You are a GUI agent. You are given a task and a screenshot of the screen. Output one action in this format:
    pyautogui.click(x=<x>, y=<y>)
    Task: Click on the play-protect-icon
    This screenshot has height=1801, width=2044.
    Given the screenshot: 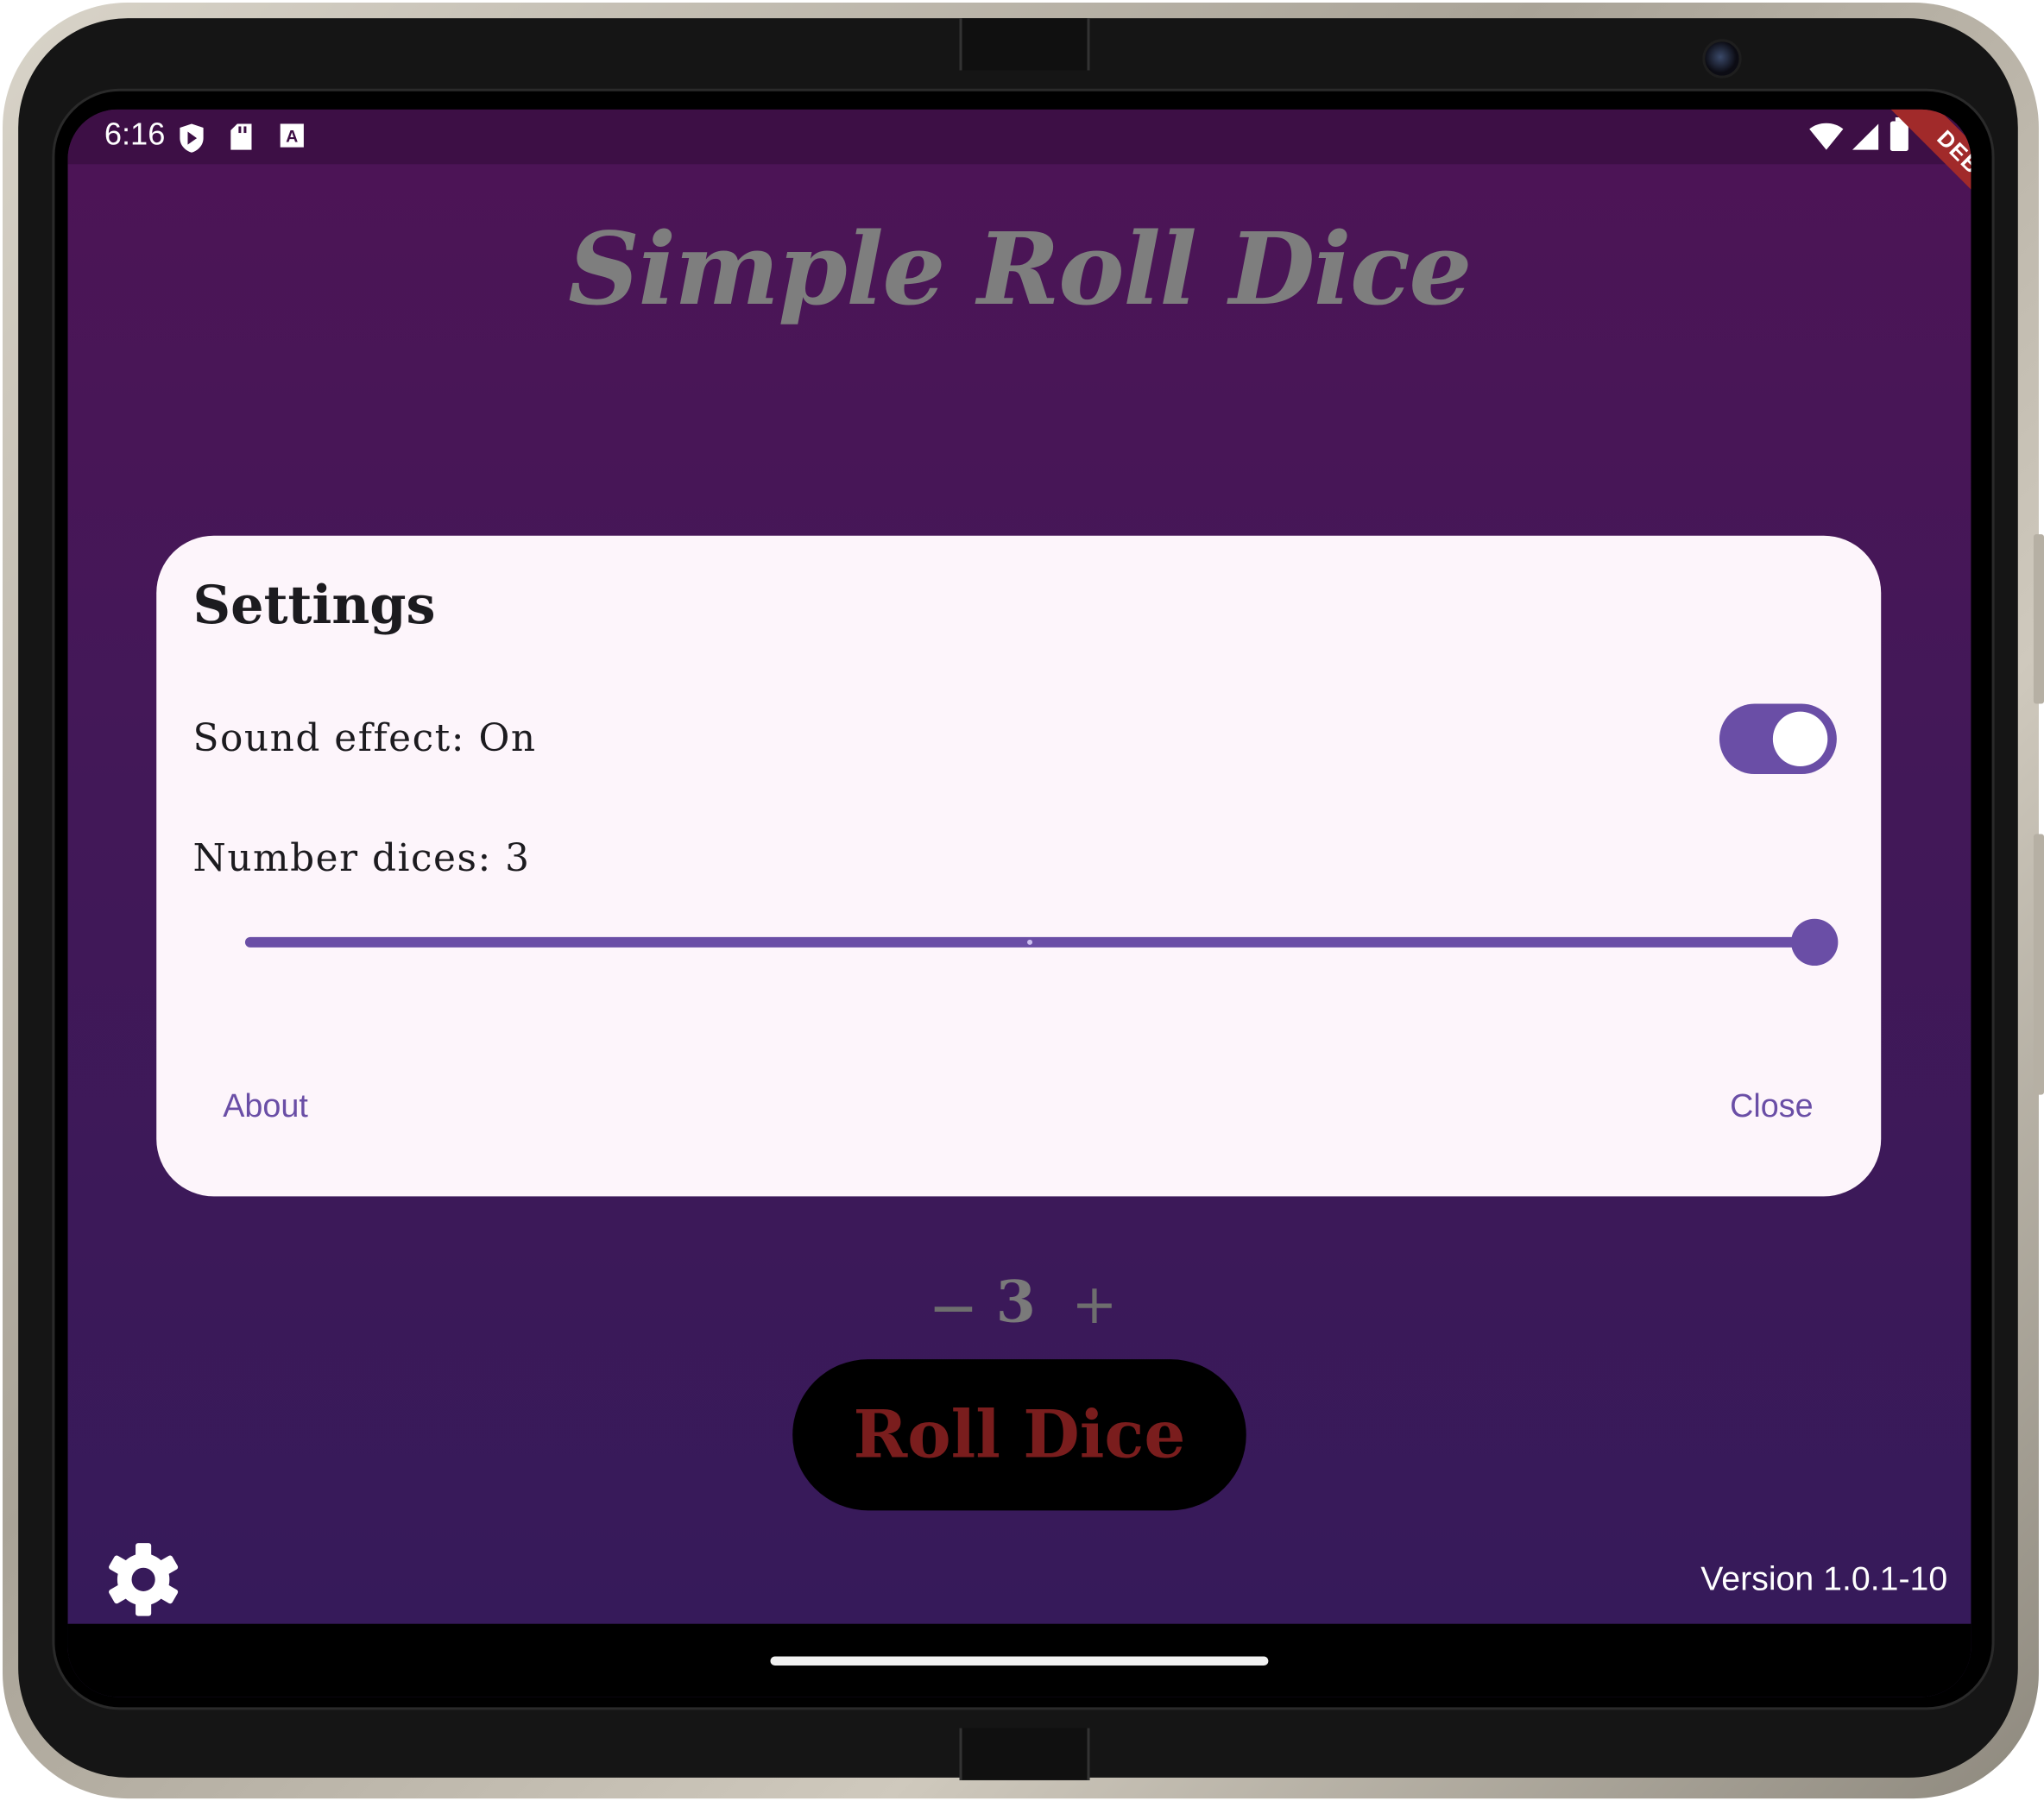 What is the action you would take?
    pyautogui.click(x=191, y=142)
    